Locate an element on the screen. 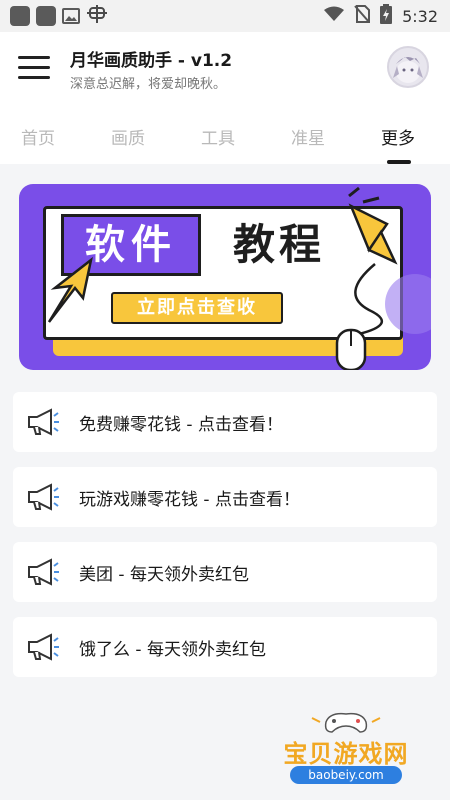 This screenshot has width=450, height=800. list-item: 玩游戏赚零花钱 - 点击查看！ is located at coordinates (225, 497).